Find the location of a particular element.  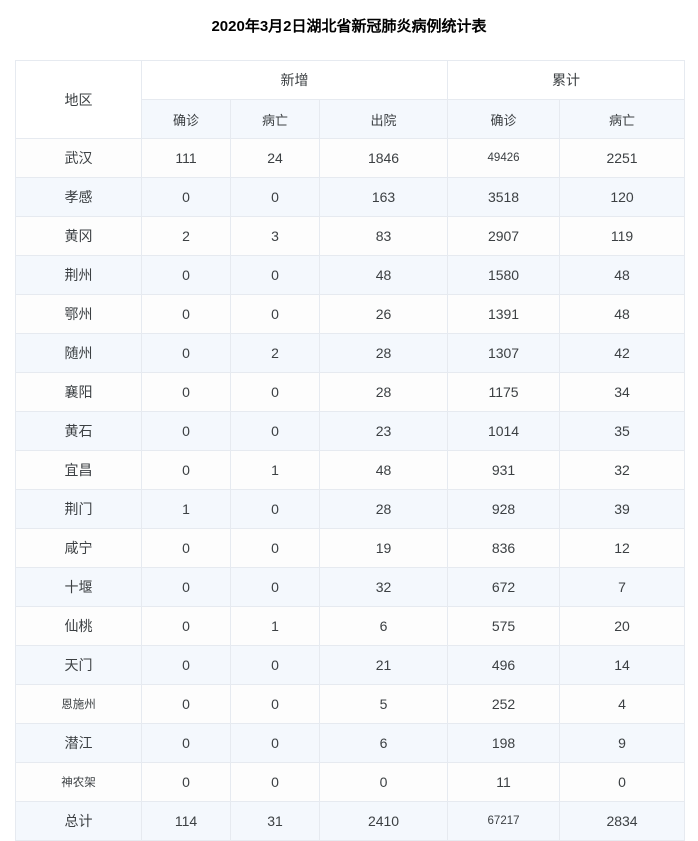

cell-total-deaths: 0 is located at coordinates (622, 782).